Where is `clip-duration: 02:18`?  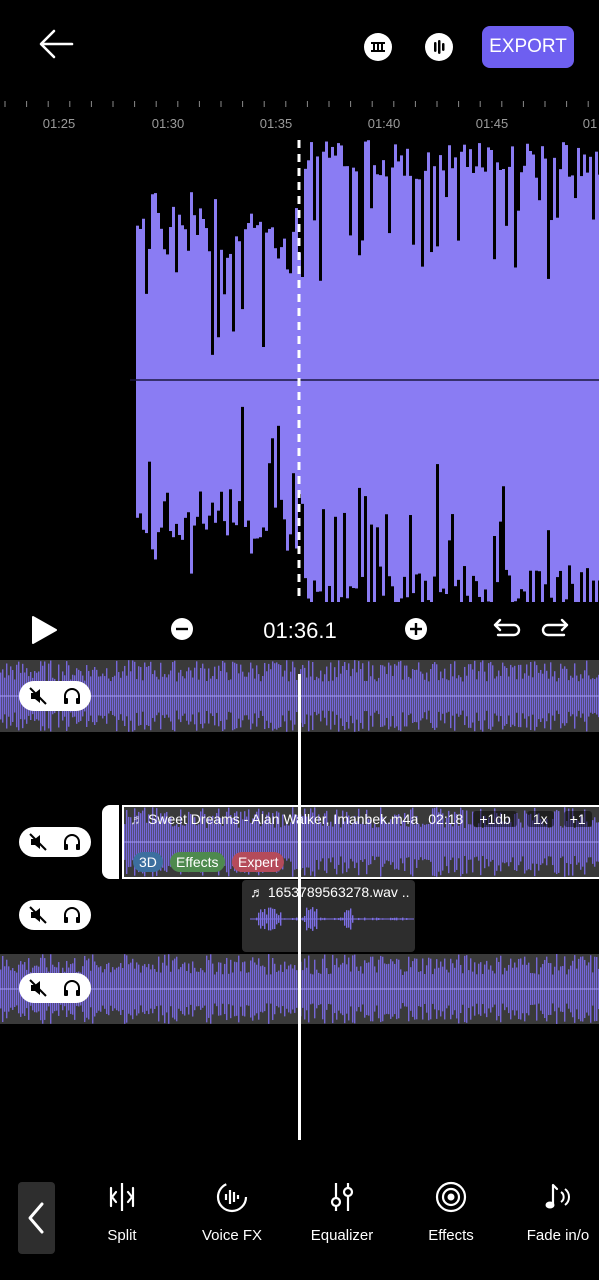
clip-duration: 02:18 is located at coordinates (446, 819).